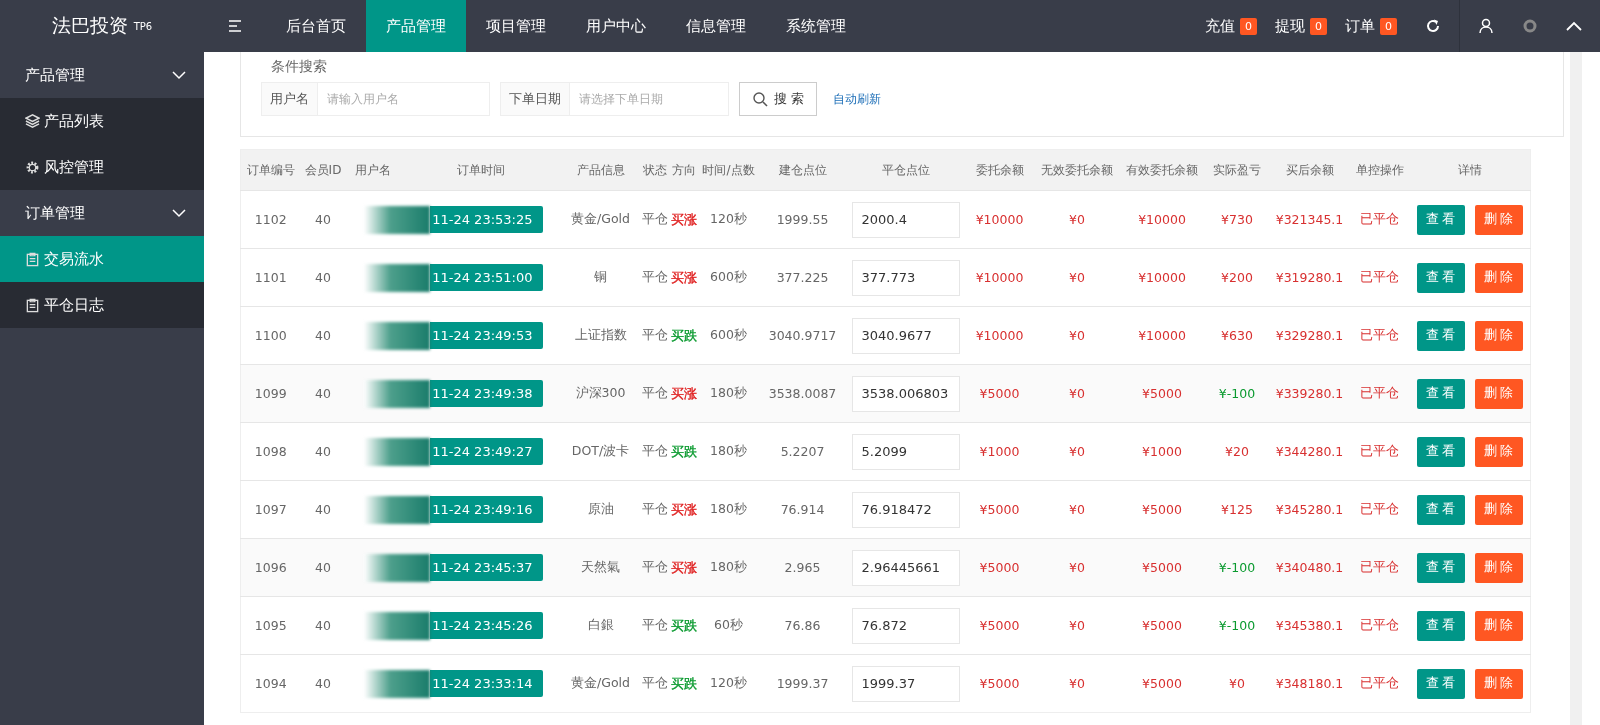 The width and height of the screenshot is (1600, 725). Describe the element at coordinates (32, 167) in the screenshot. I see `gear-icon` at that location.